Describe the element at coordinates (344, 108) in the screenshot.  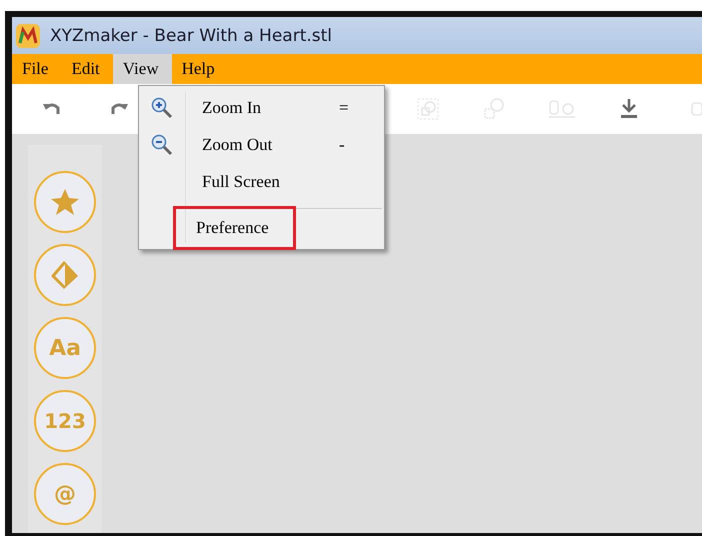
I see `shortcut-key: =` at that location.